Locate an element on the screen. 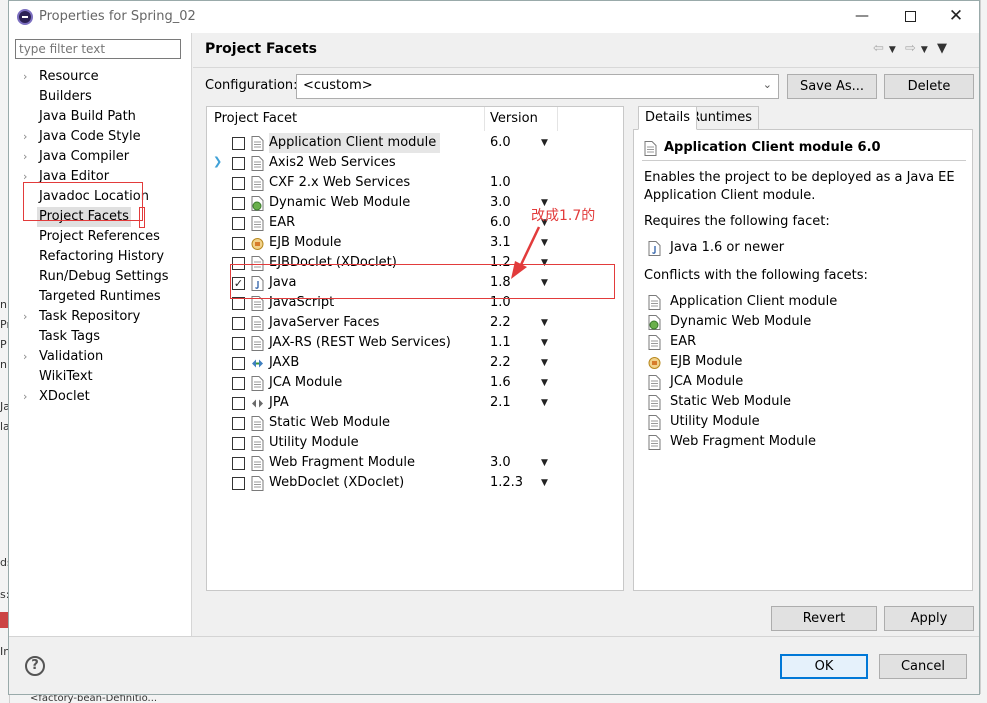 Image resolution: width=987 pixels, height=703 pixels. facet-name: EAR is located at coordinates (282, 222).